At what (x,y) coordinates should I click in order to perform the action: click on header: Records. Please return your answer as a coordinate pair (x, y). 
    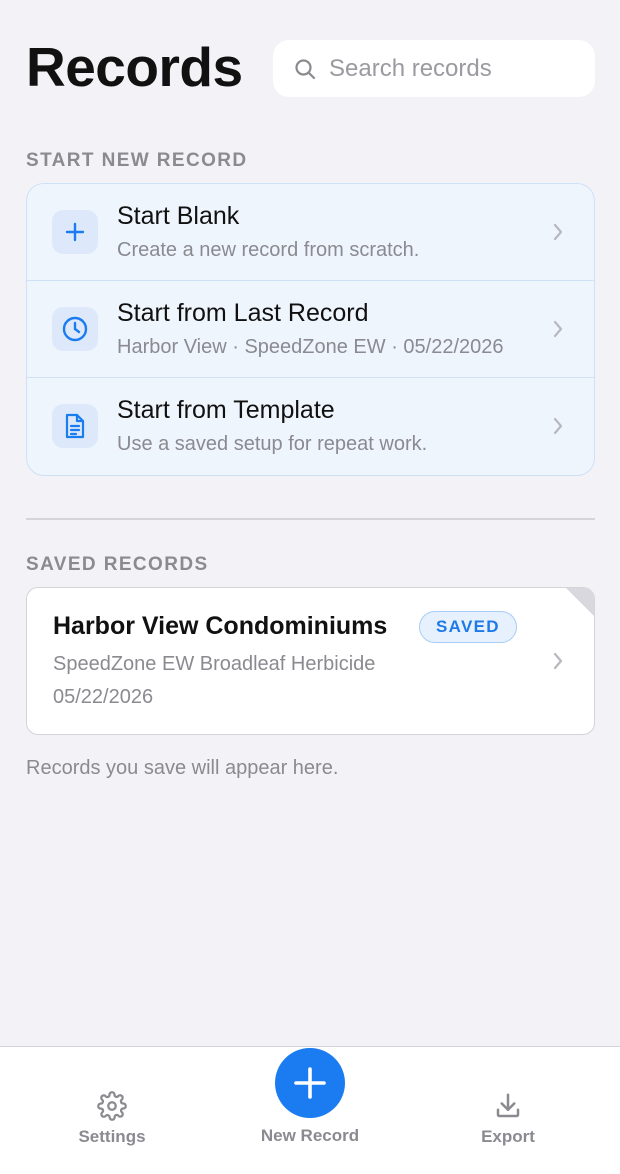
    Looking at the image, I should click on (310, 68).